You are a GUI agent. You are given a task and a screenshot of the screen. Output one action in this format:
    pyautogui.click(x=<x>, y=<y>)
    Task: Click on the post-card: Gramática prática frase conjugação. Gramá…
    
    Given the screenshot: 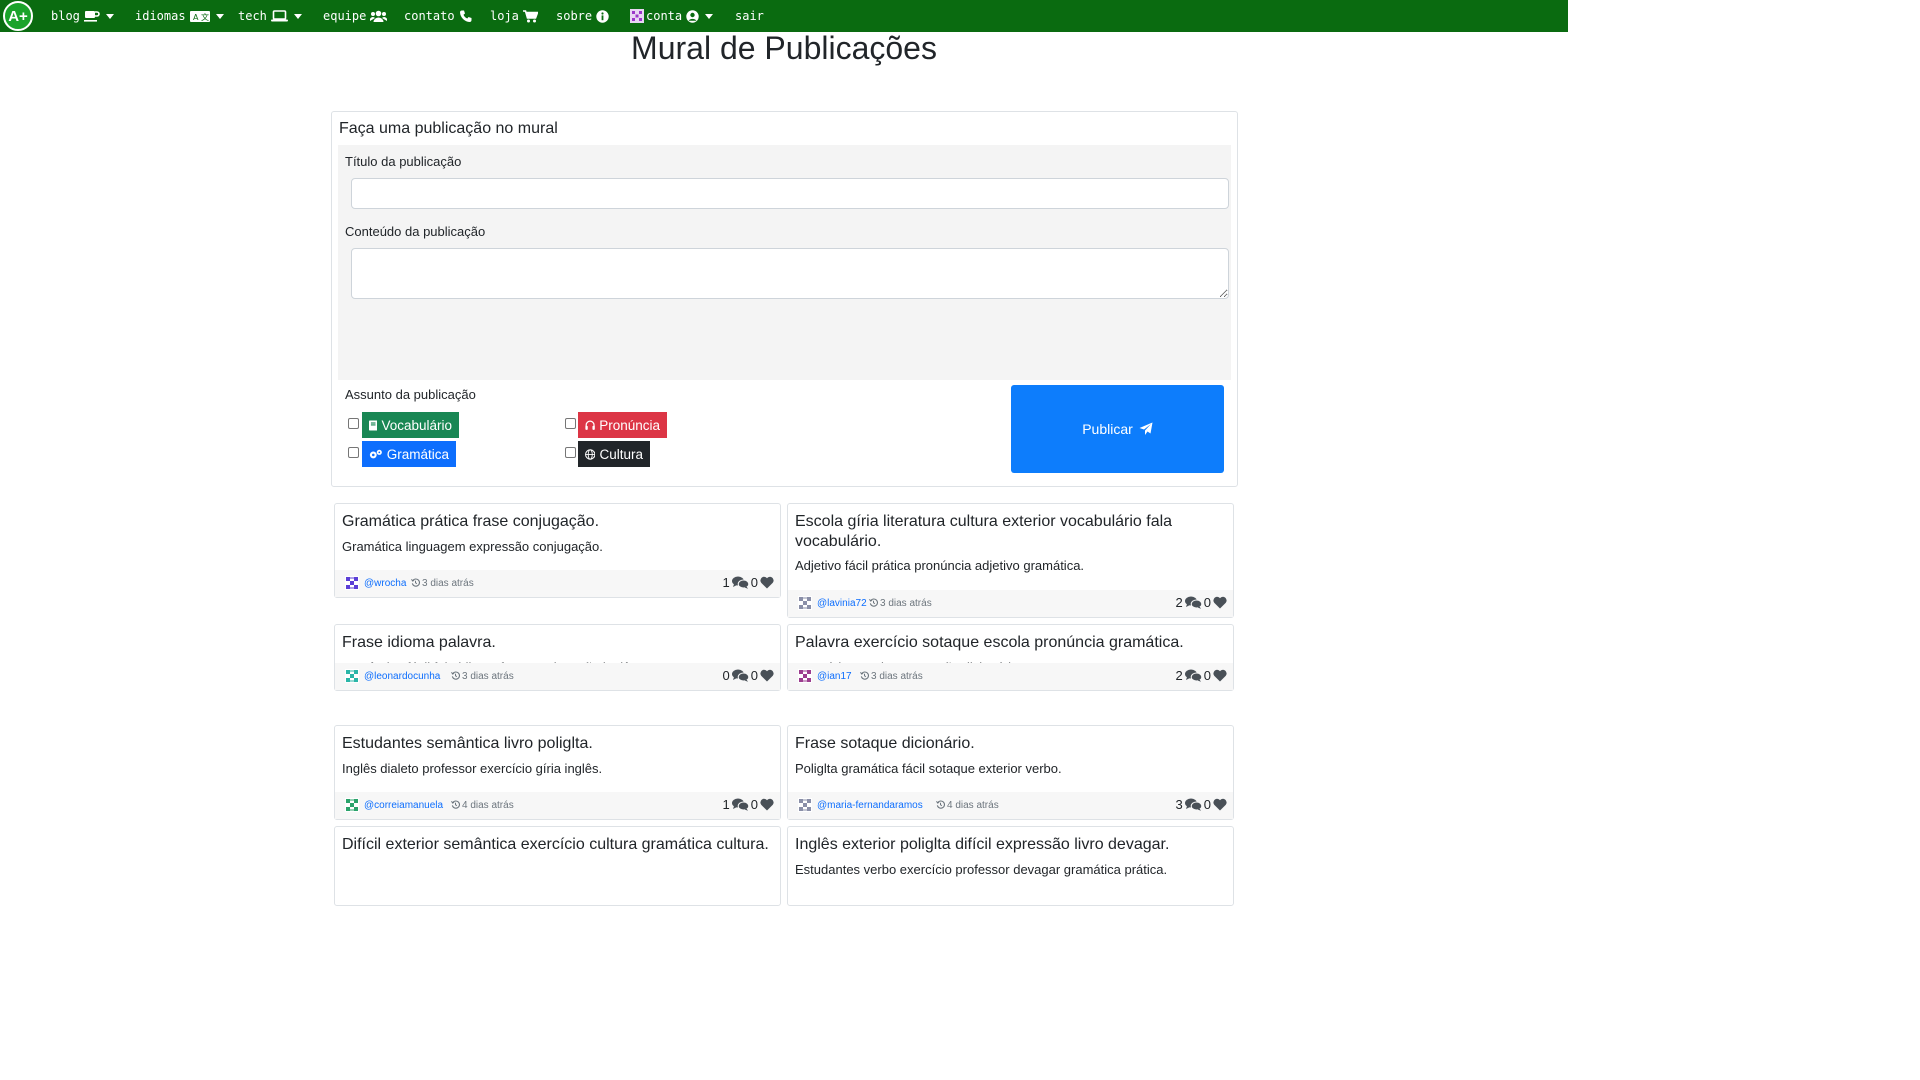 What is the action you would take?
    pyautogui.click(x=557, y=550)
    